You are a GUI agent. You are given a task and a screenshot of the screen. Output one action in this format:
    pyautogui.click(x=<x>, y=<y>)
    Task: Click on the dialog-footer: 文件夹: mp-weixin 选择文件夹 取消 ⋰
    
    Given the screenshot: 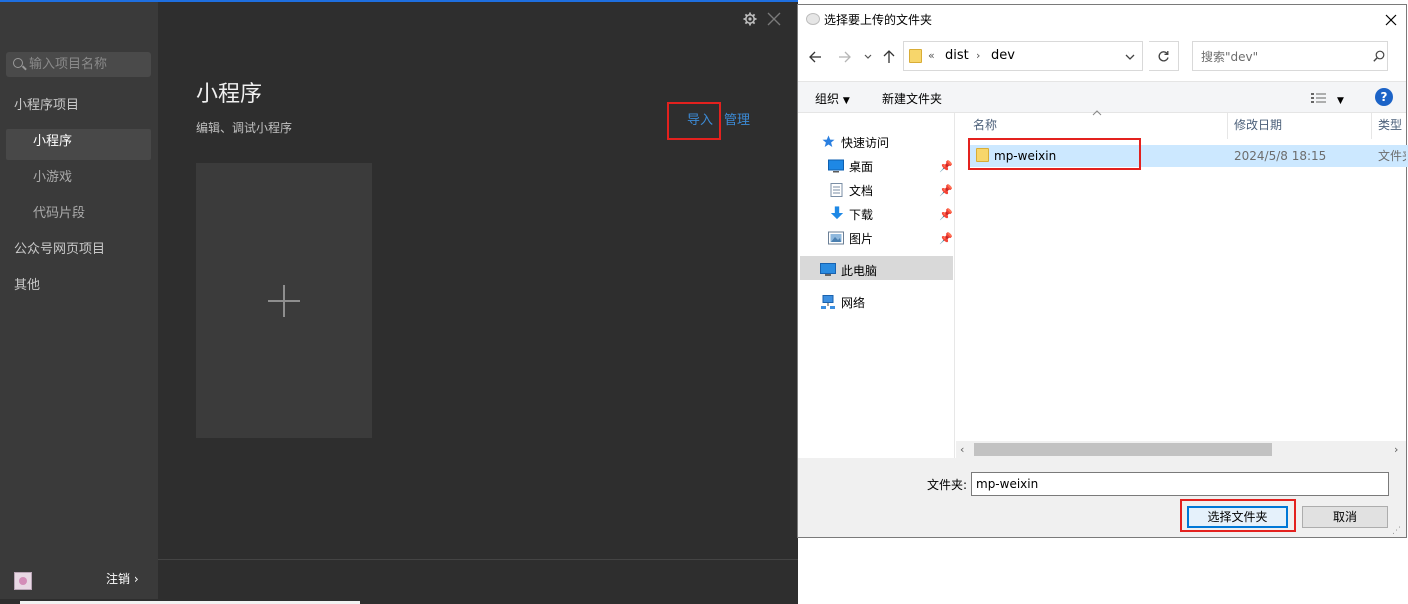 What is the action you would take?
    pyautogui.click(x=1102, y=497)
    